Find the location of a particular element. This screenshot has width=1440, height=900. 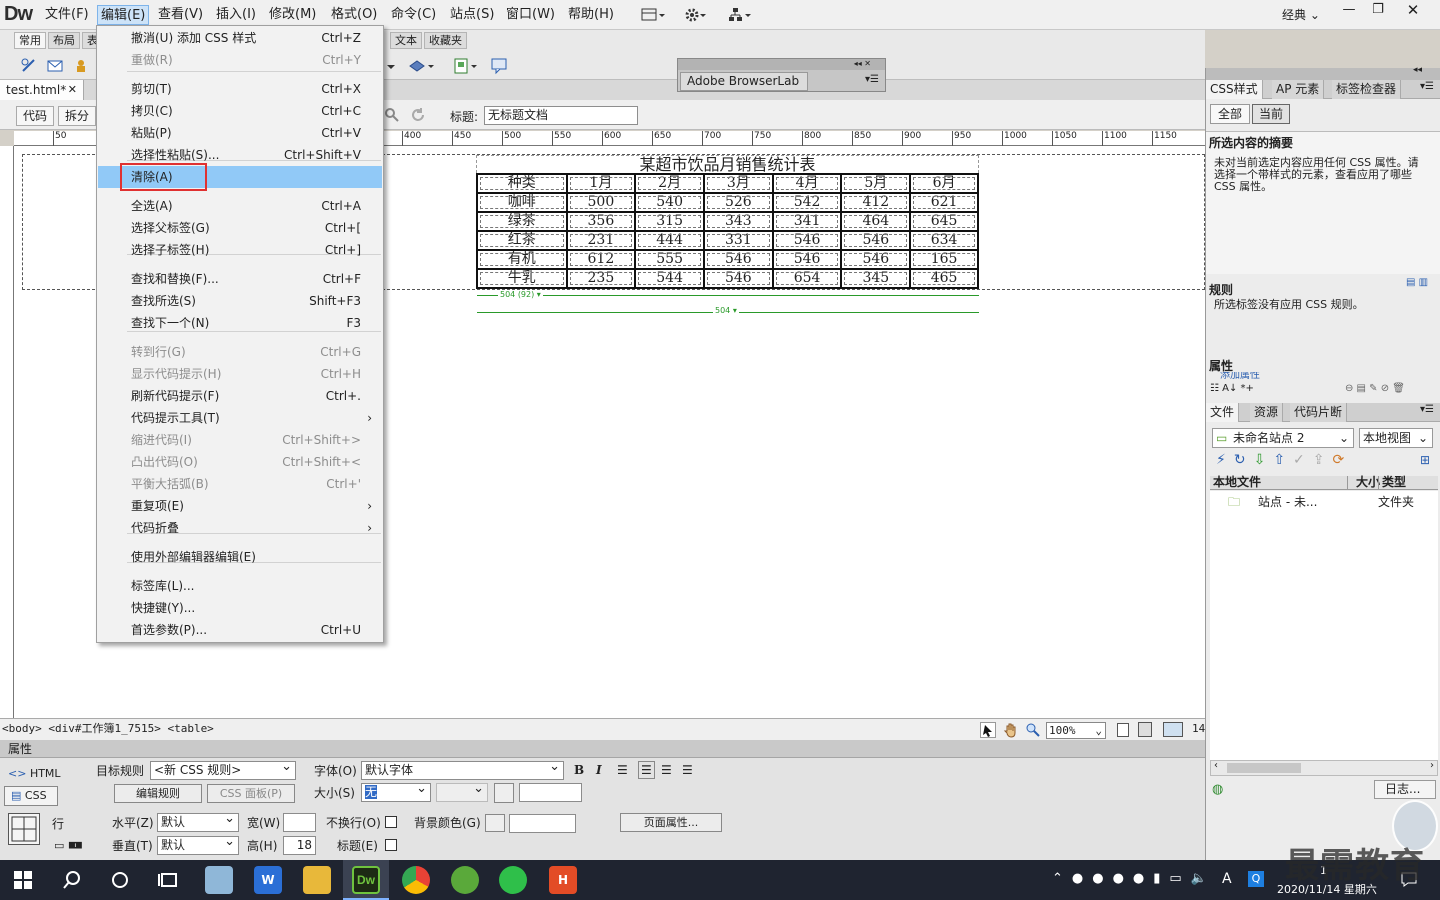

tab-assets: 资源 is located at coordinates (1267, 412).